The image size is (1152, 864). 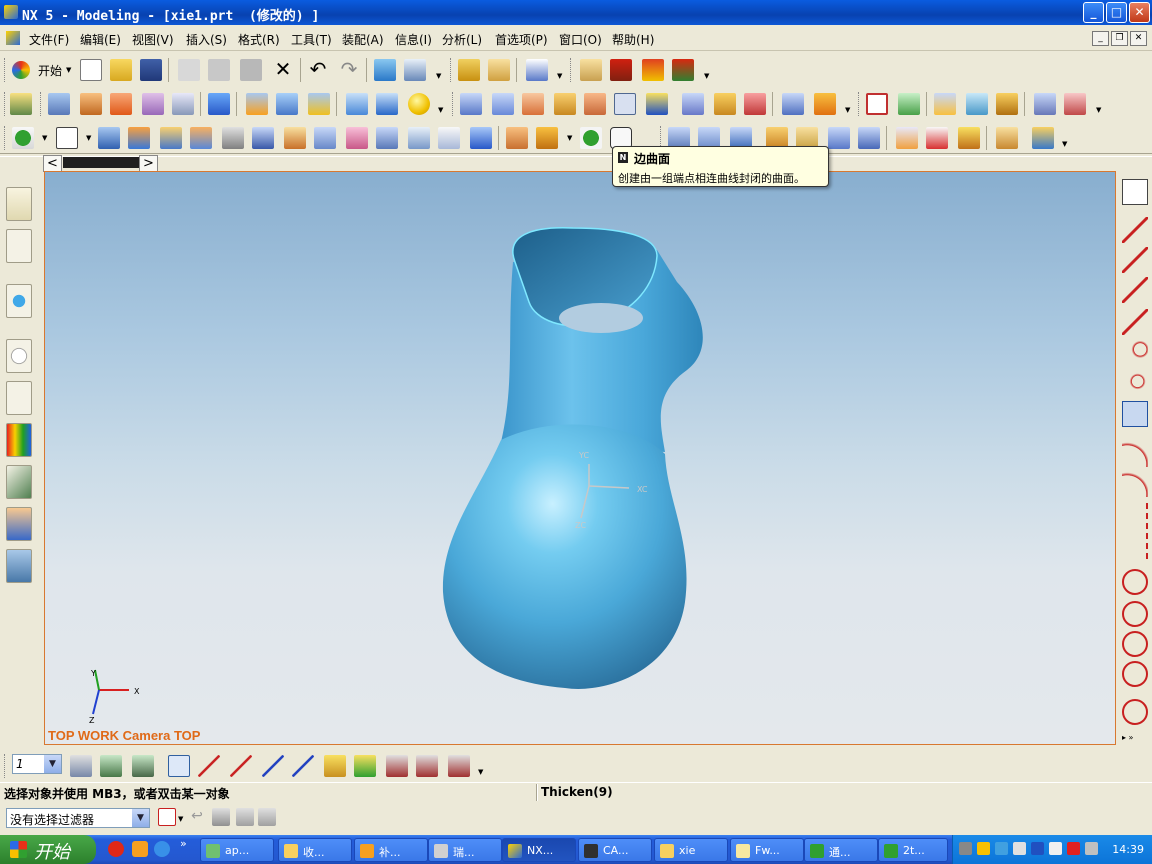 What do you see at coordinates (1135, 454) in the screenshot?
I see `arc-three-points-icon` at bounding box center [1135, 454].